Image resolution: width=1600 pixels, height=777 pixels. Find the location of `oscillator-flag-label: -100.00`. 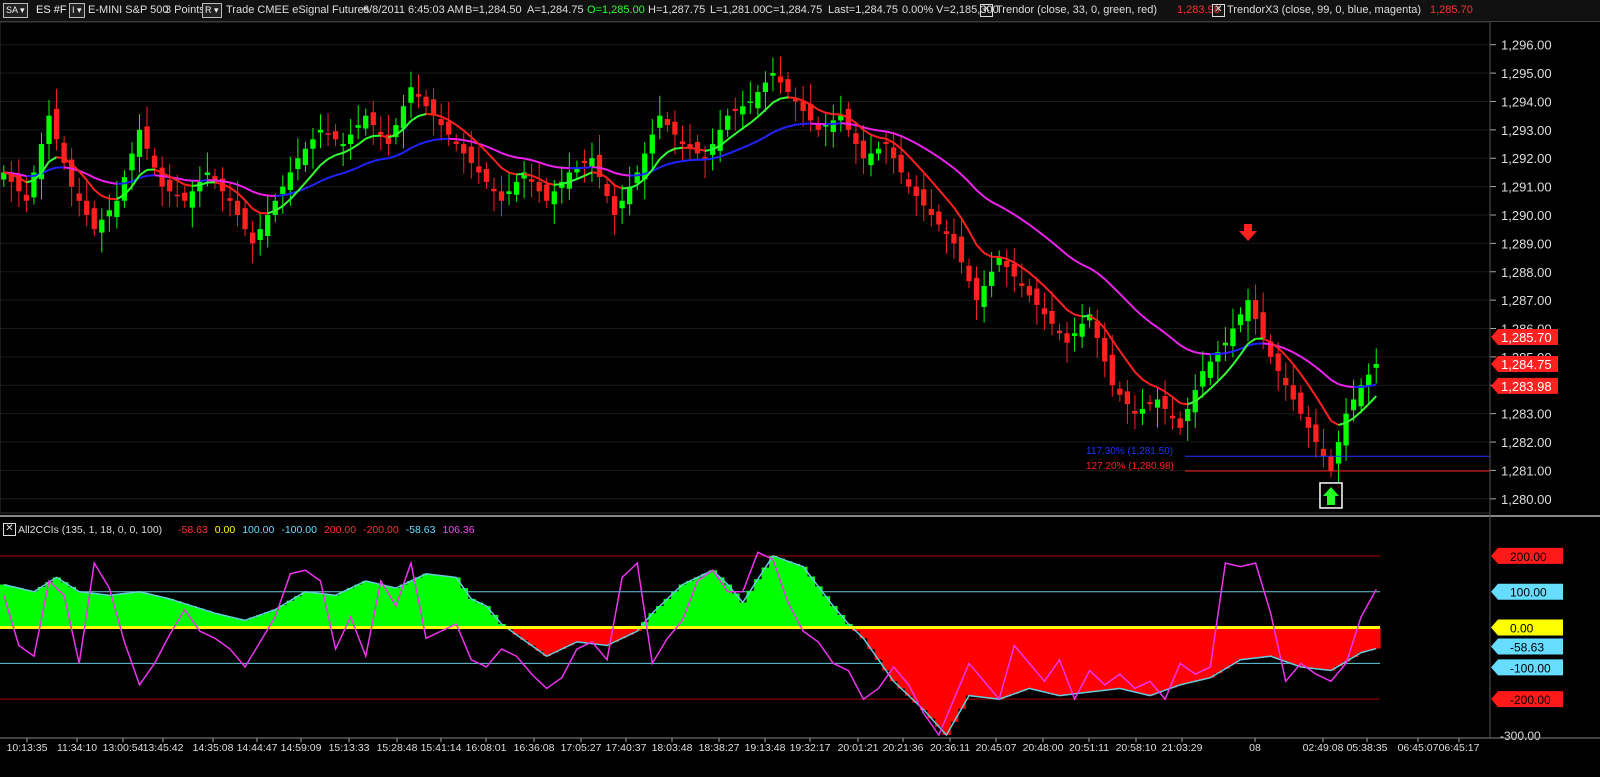

oscillator-flag-label: -100.00 is located at coordinates (1530, 668).